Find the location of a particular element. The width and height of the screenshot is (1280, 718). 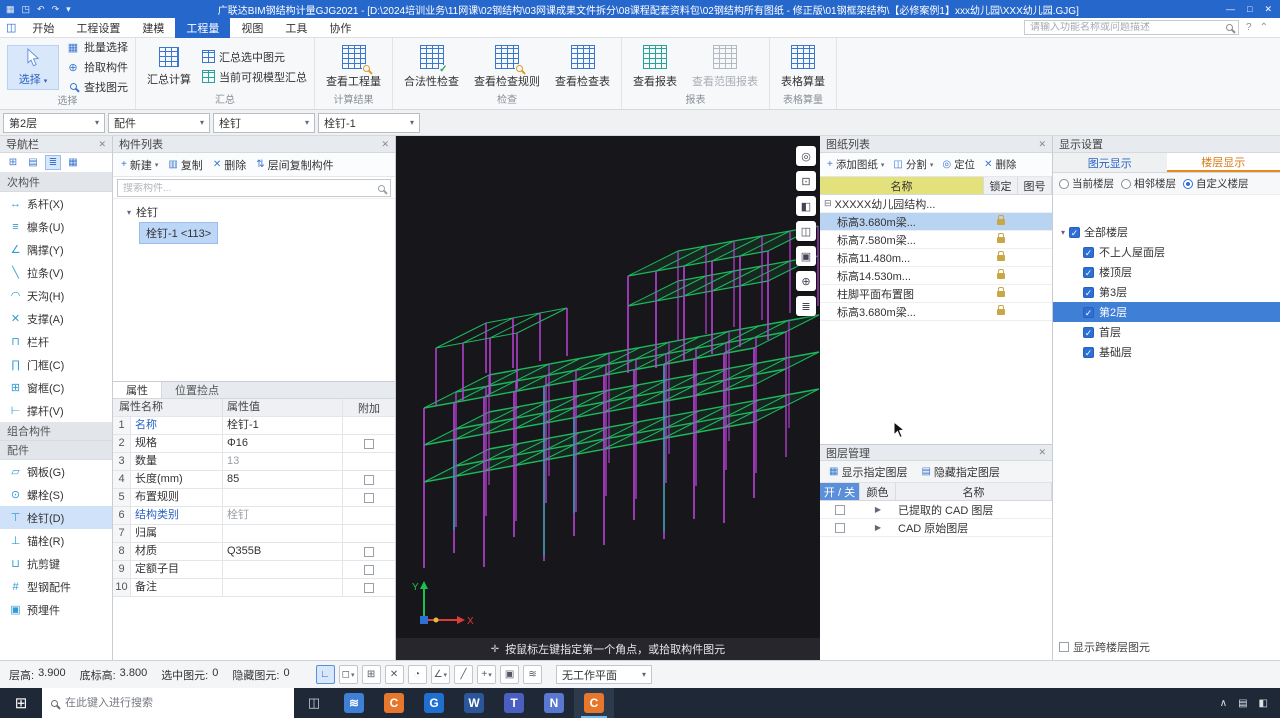

component-toolbar-button: + 新建 ▾ is located at coordinates (139, 165).